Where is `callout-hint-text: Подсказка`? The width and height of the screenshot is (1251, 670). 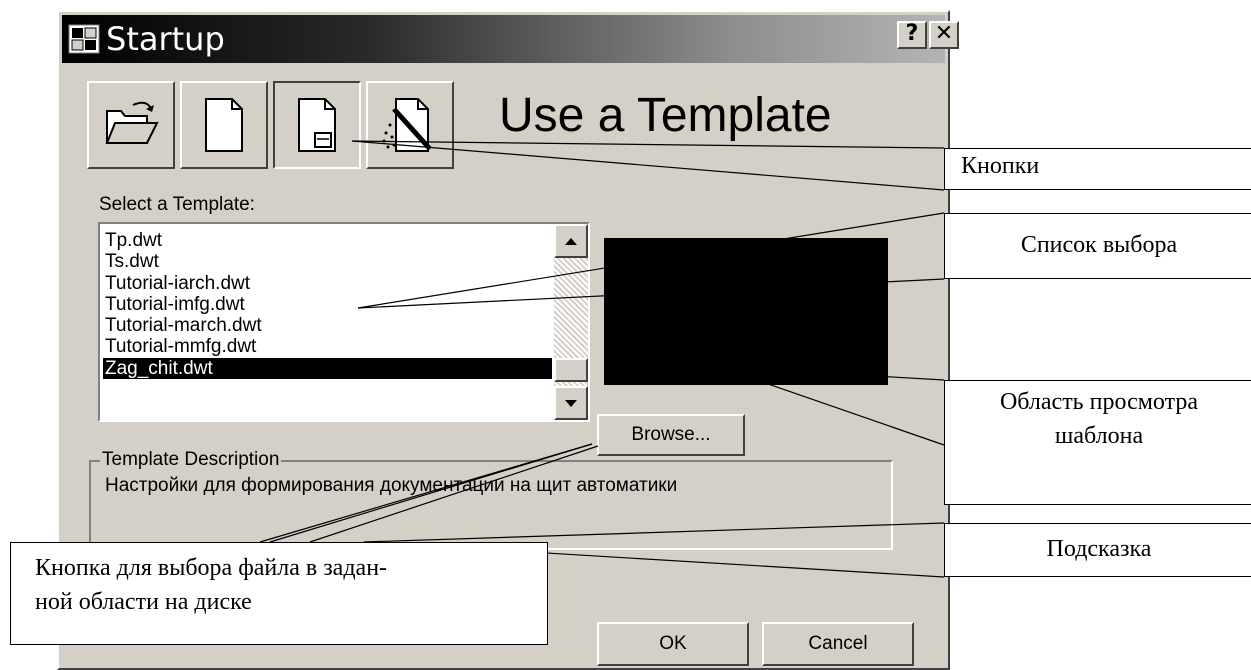
callout-hint-text: Подсказка is located at coordinates (1099, 549).